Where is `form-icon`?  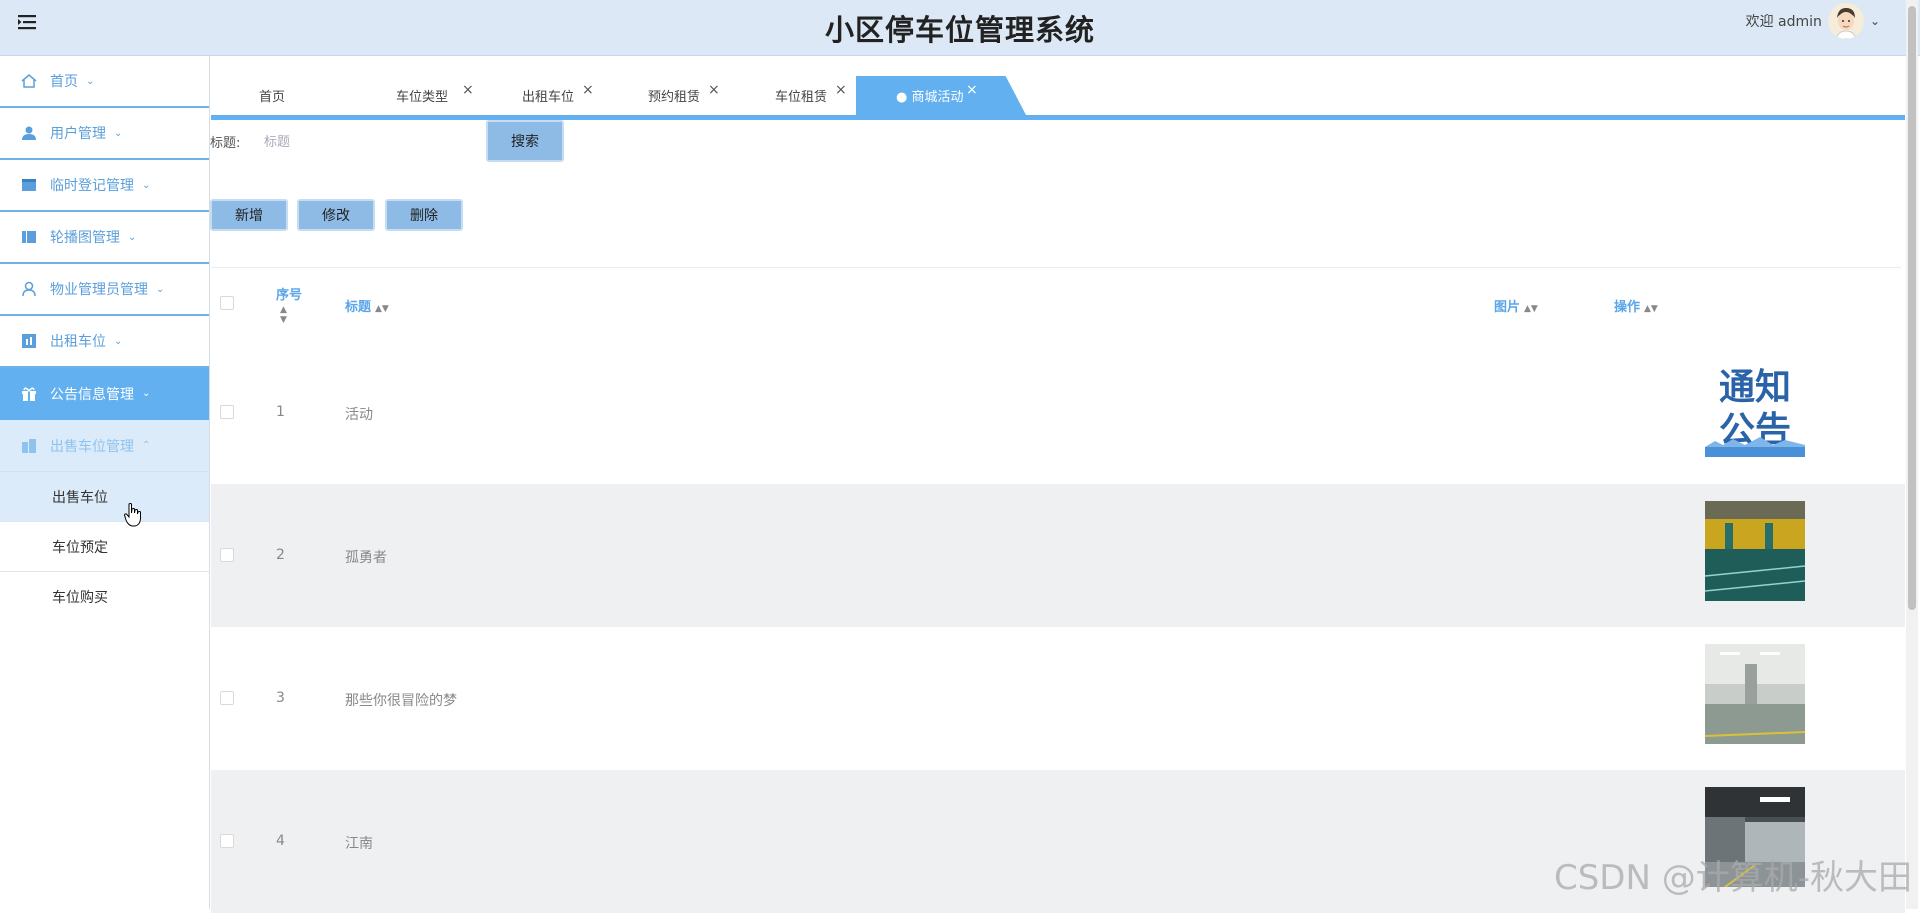 form-icon is located at coordinates (29, 185).